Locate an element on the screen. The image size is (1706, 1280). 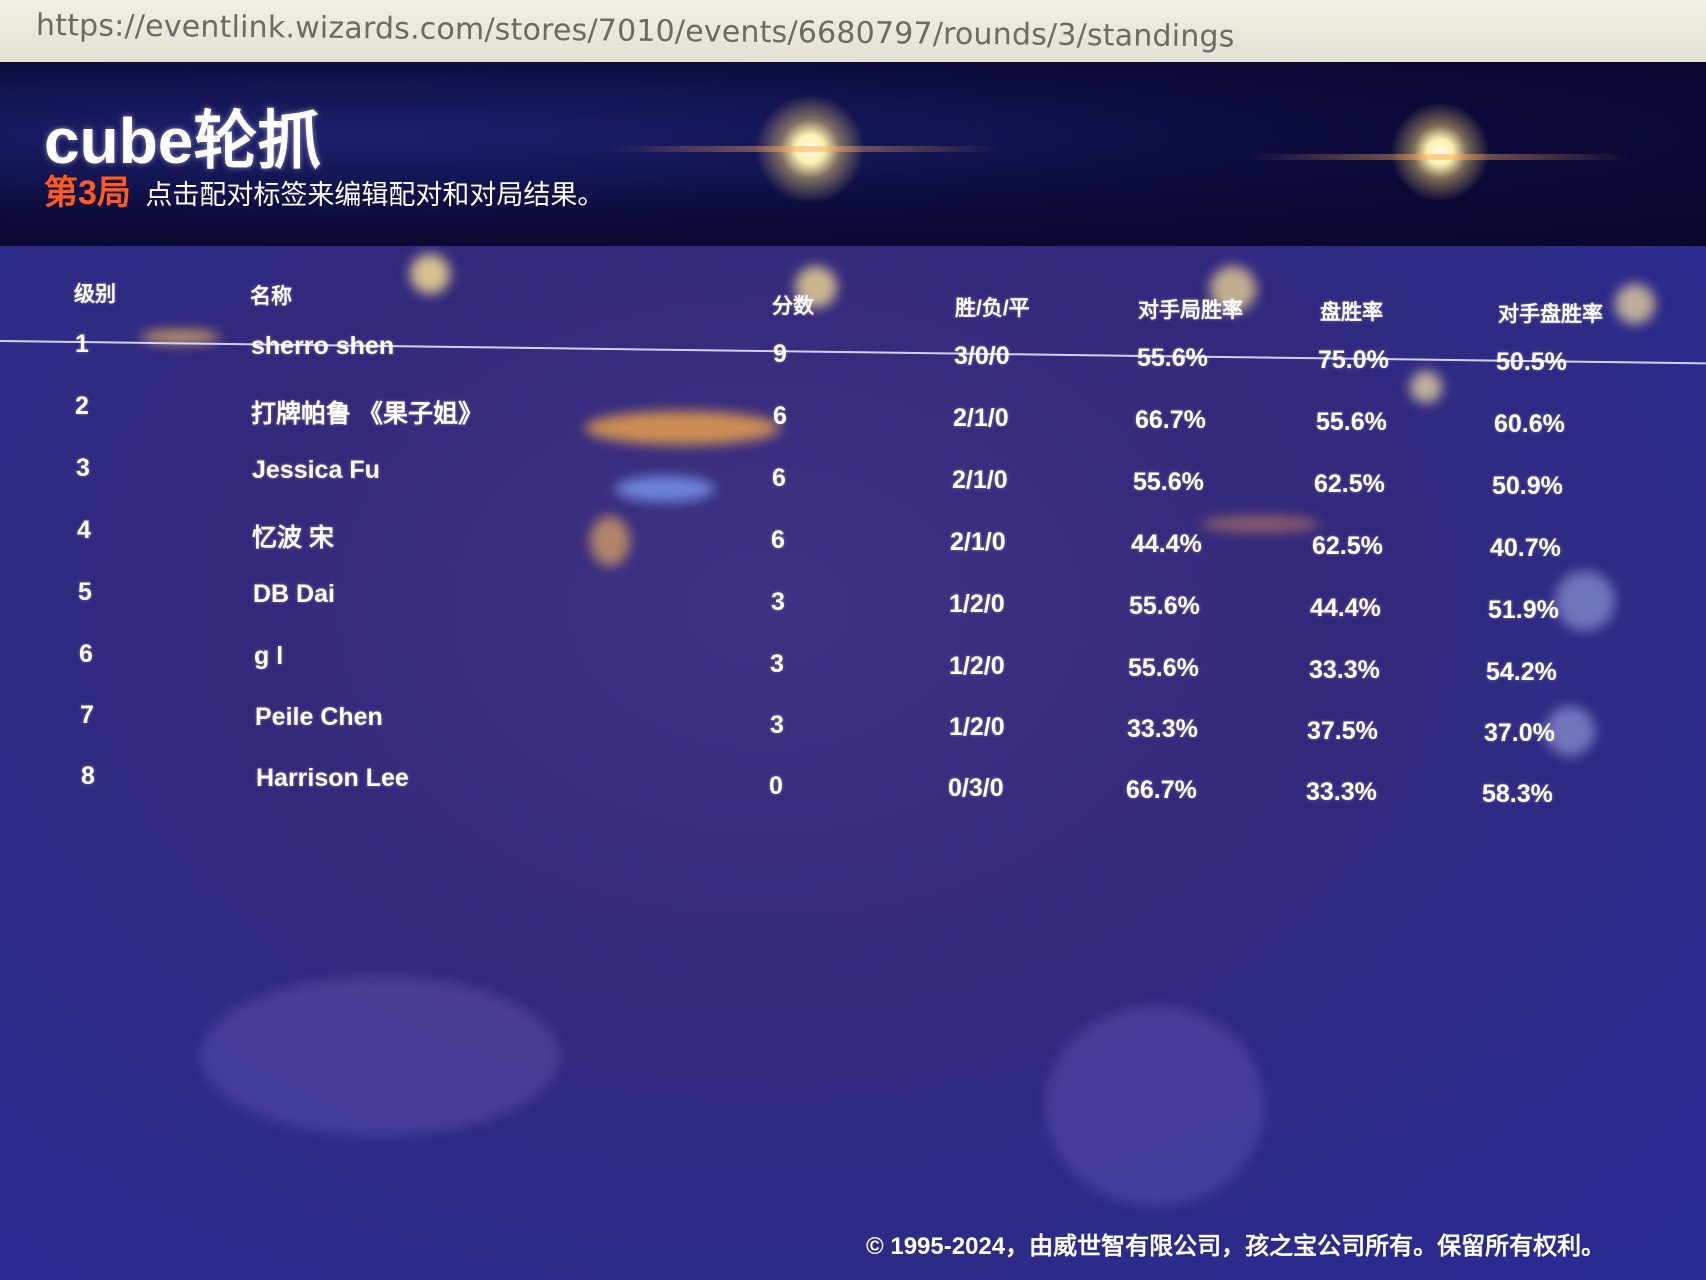
ogw-cell: 51.9% is located at coordinates (1523, 610).